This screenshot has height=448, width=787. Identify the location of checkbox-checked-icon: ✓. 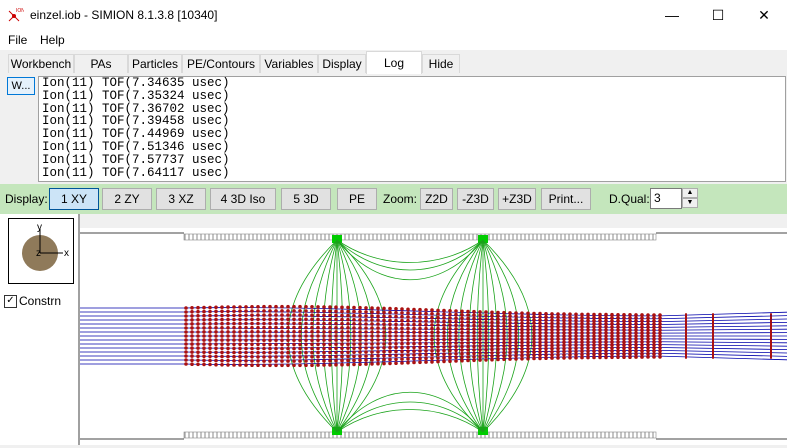
(10, 301).